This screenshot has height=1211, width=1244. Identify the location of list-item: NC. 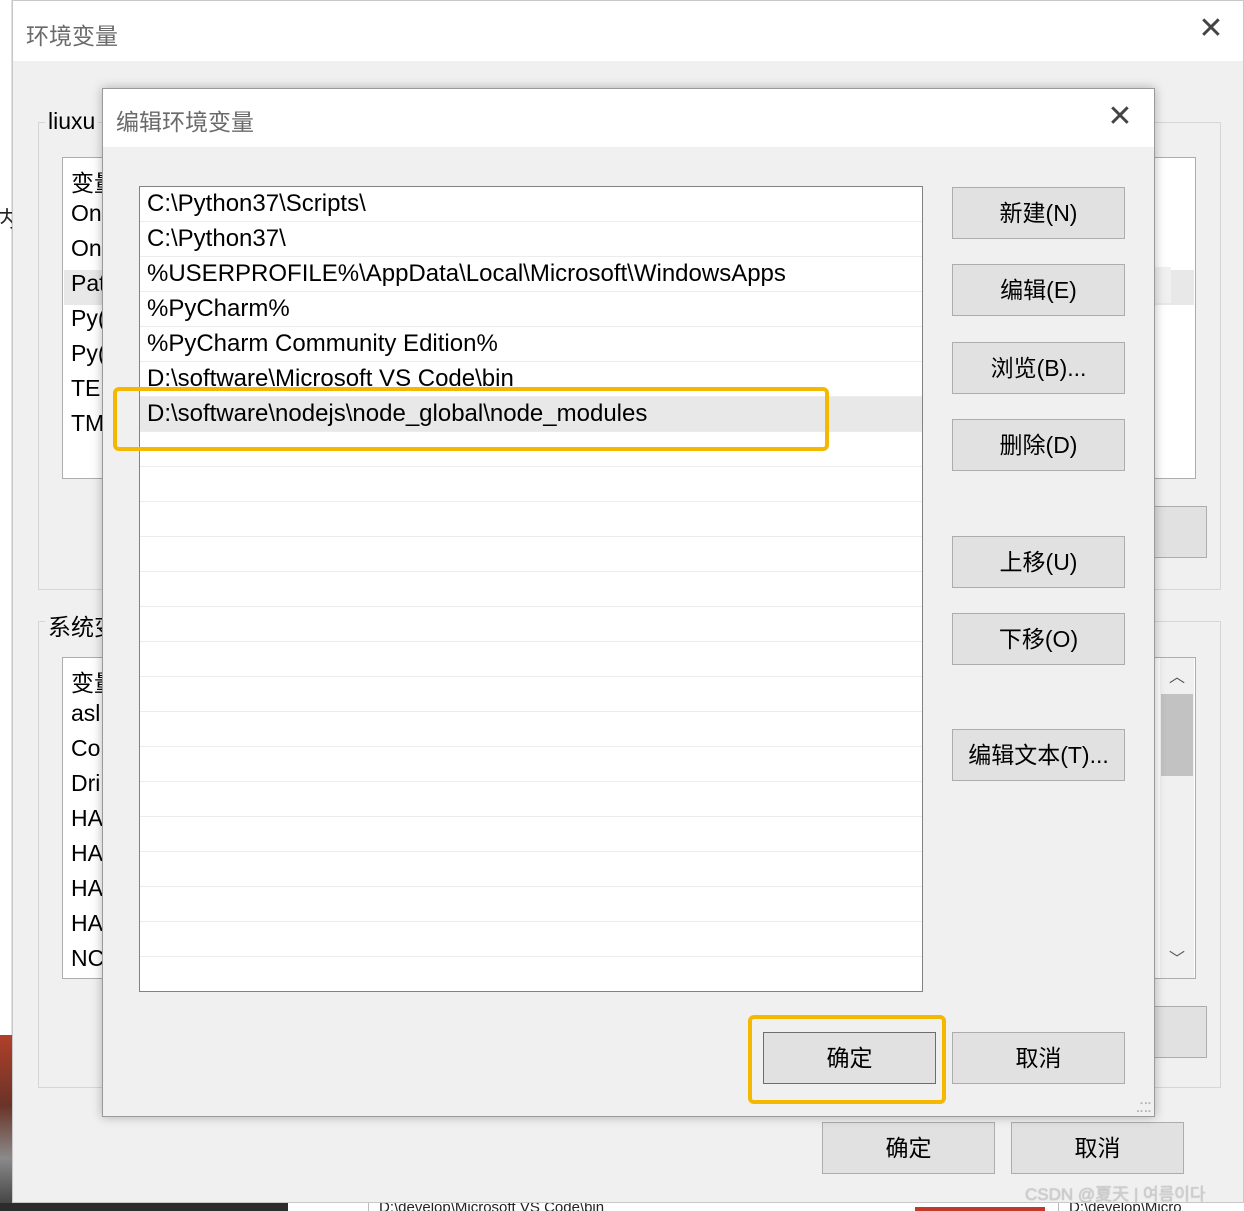
(87, 958).